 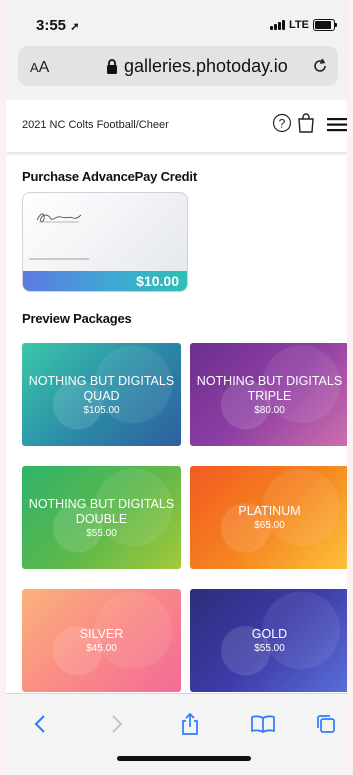 I want to click on forward-button, so click(x=117, y=724).